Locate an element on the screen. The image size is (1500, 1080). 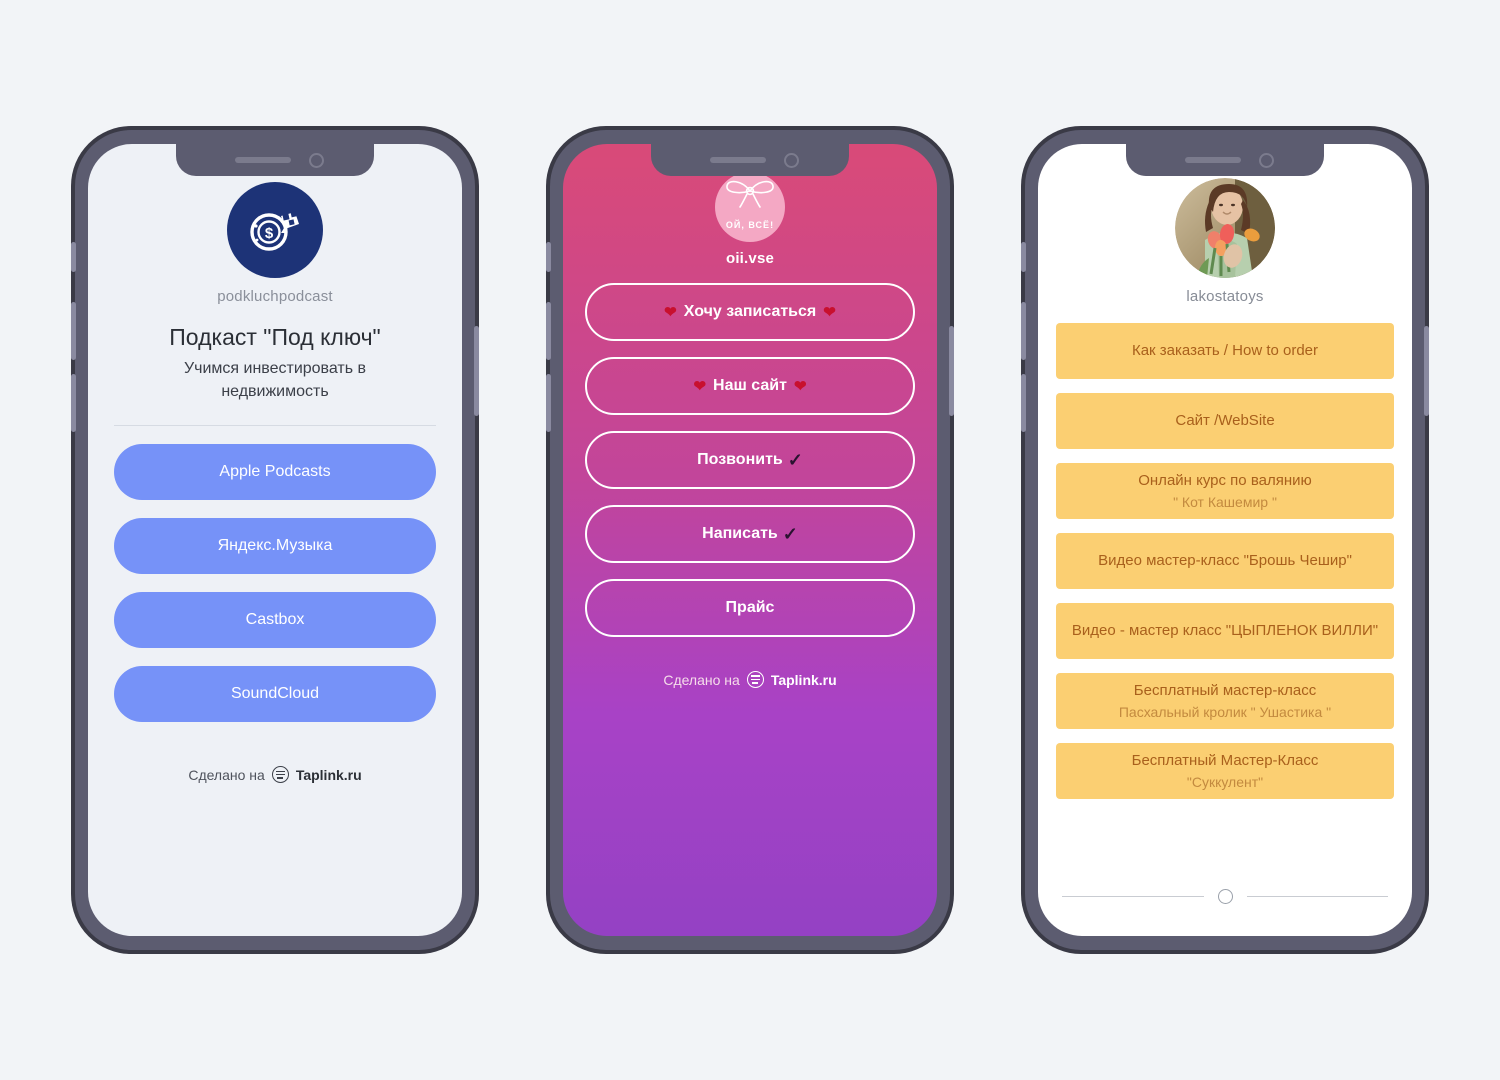
avatar-text: ОЙ, ВСЁ! is located at coordinates (750, 225).